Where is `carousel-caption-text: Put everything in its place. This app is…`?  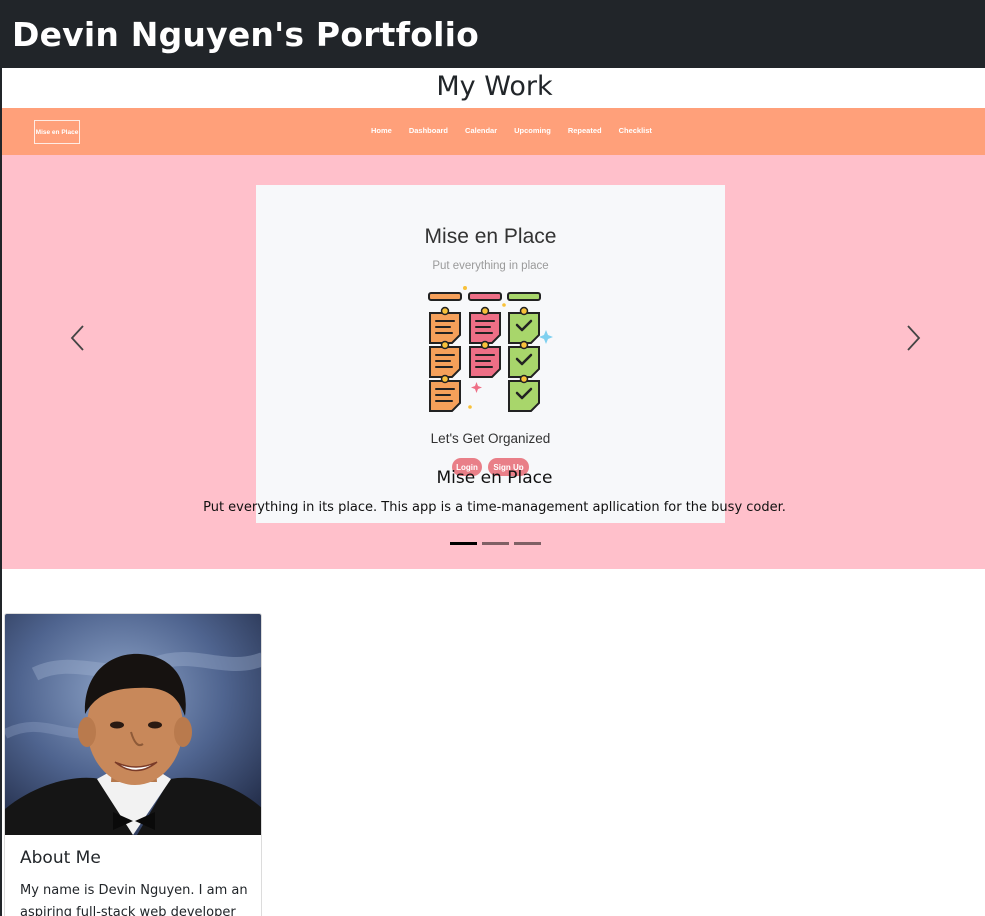
carousel-caption-text: Put everything in its place. This app is… is located at coordinates (494, 507).